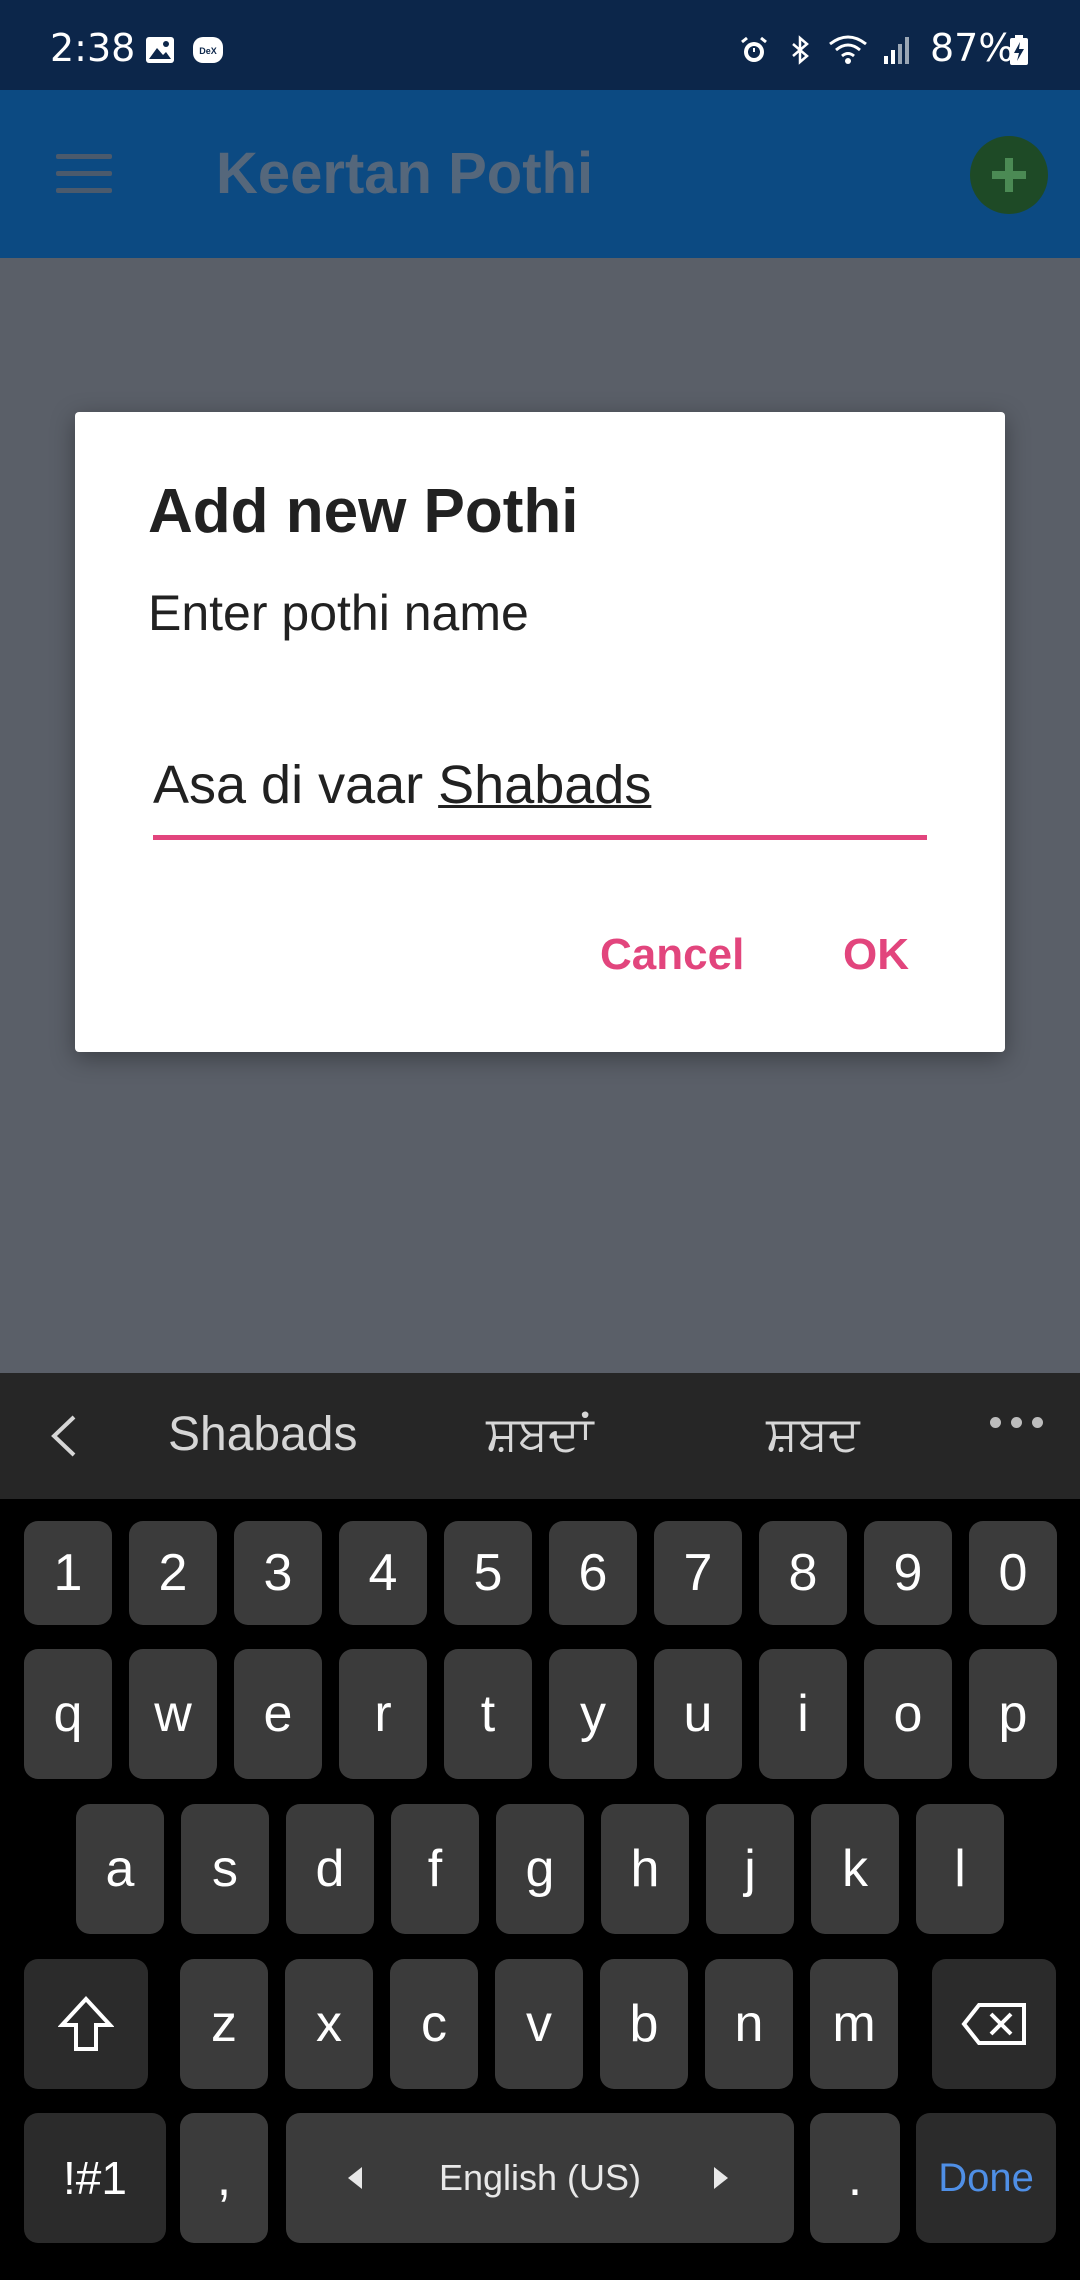  Describe the element at coordinates (848, 49) in the screenshot. I see `wifi-icon` at that location.